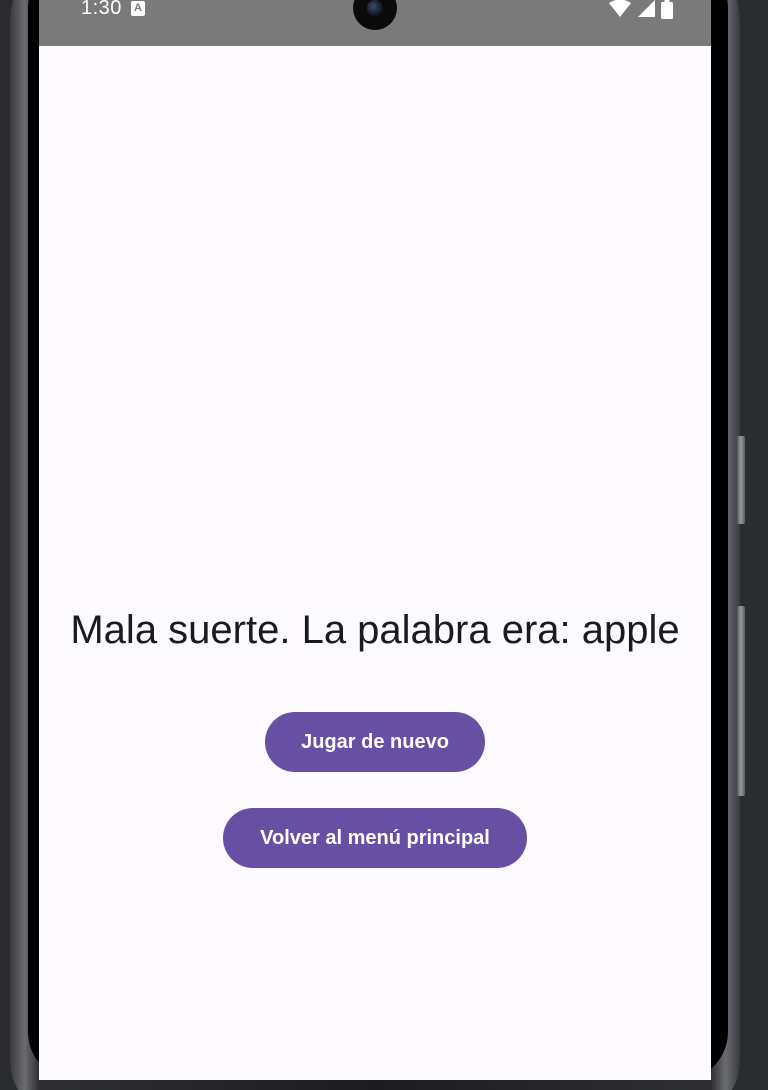 Image resolution: width=768 pixels, height=1090 pixels. I want to click on status-icons, so click(641, 10).